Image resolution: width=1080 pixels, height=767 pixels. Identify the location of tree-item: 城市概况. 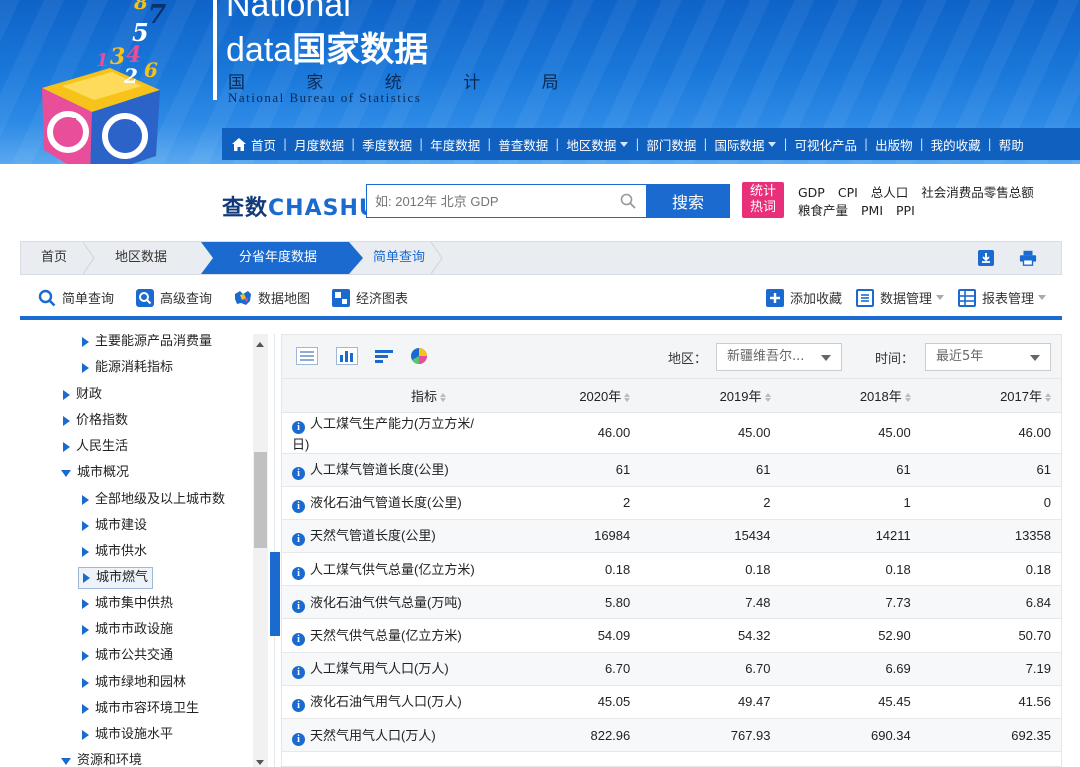
(95, 473).